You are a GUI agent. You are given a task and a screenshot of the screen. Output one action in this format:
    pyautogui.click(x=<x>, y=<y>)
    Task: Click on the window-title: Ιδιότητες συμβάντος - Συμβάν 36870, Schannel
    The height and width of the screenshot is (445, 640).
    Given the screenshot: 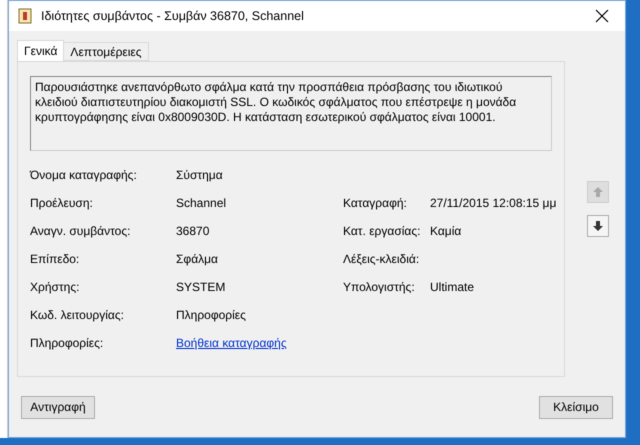 What is the action you would take?
    pyautogui.click(x=173, y=16)
    